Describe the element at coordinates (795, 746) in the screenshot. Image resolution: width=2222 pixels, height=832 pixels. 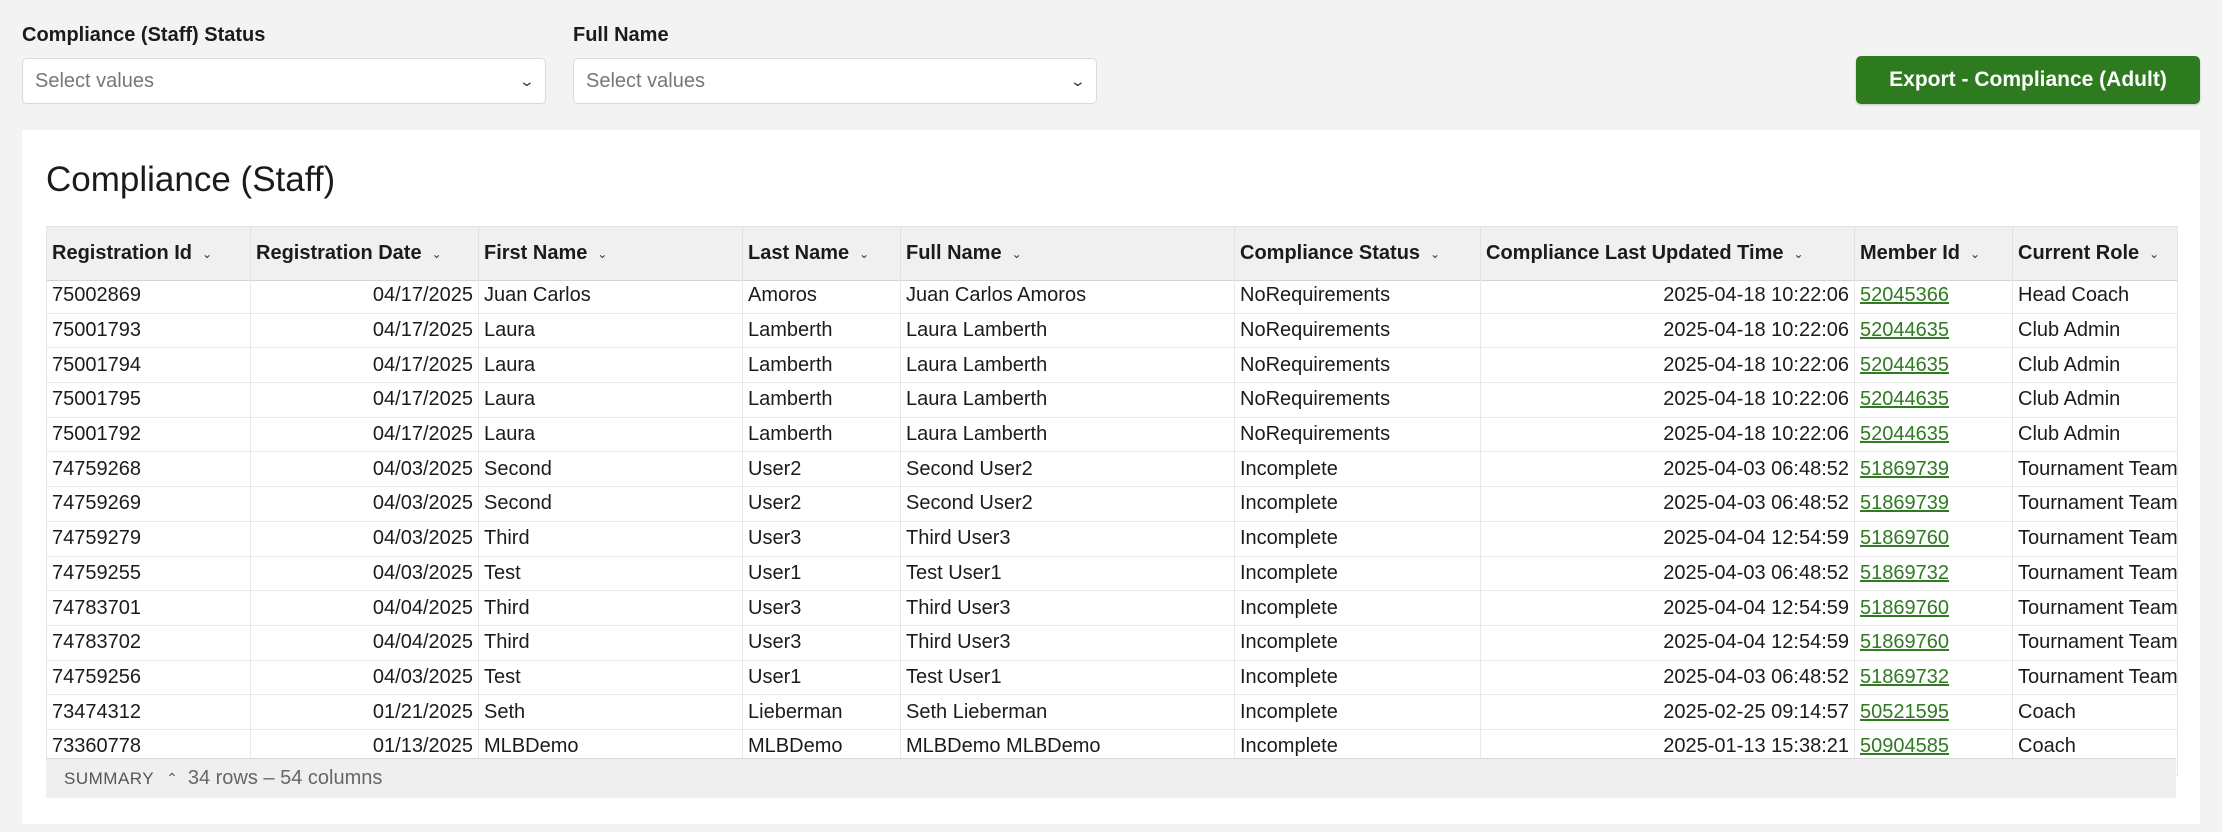
I see `cell-value: MLBDemo` at that location.